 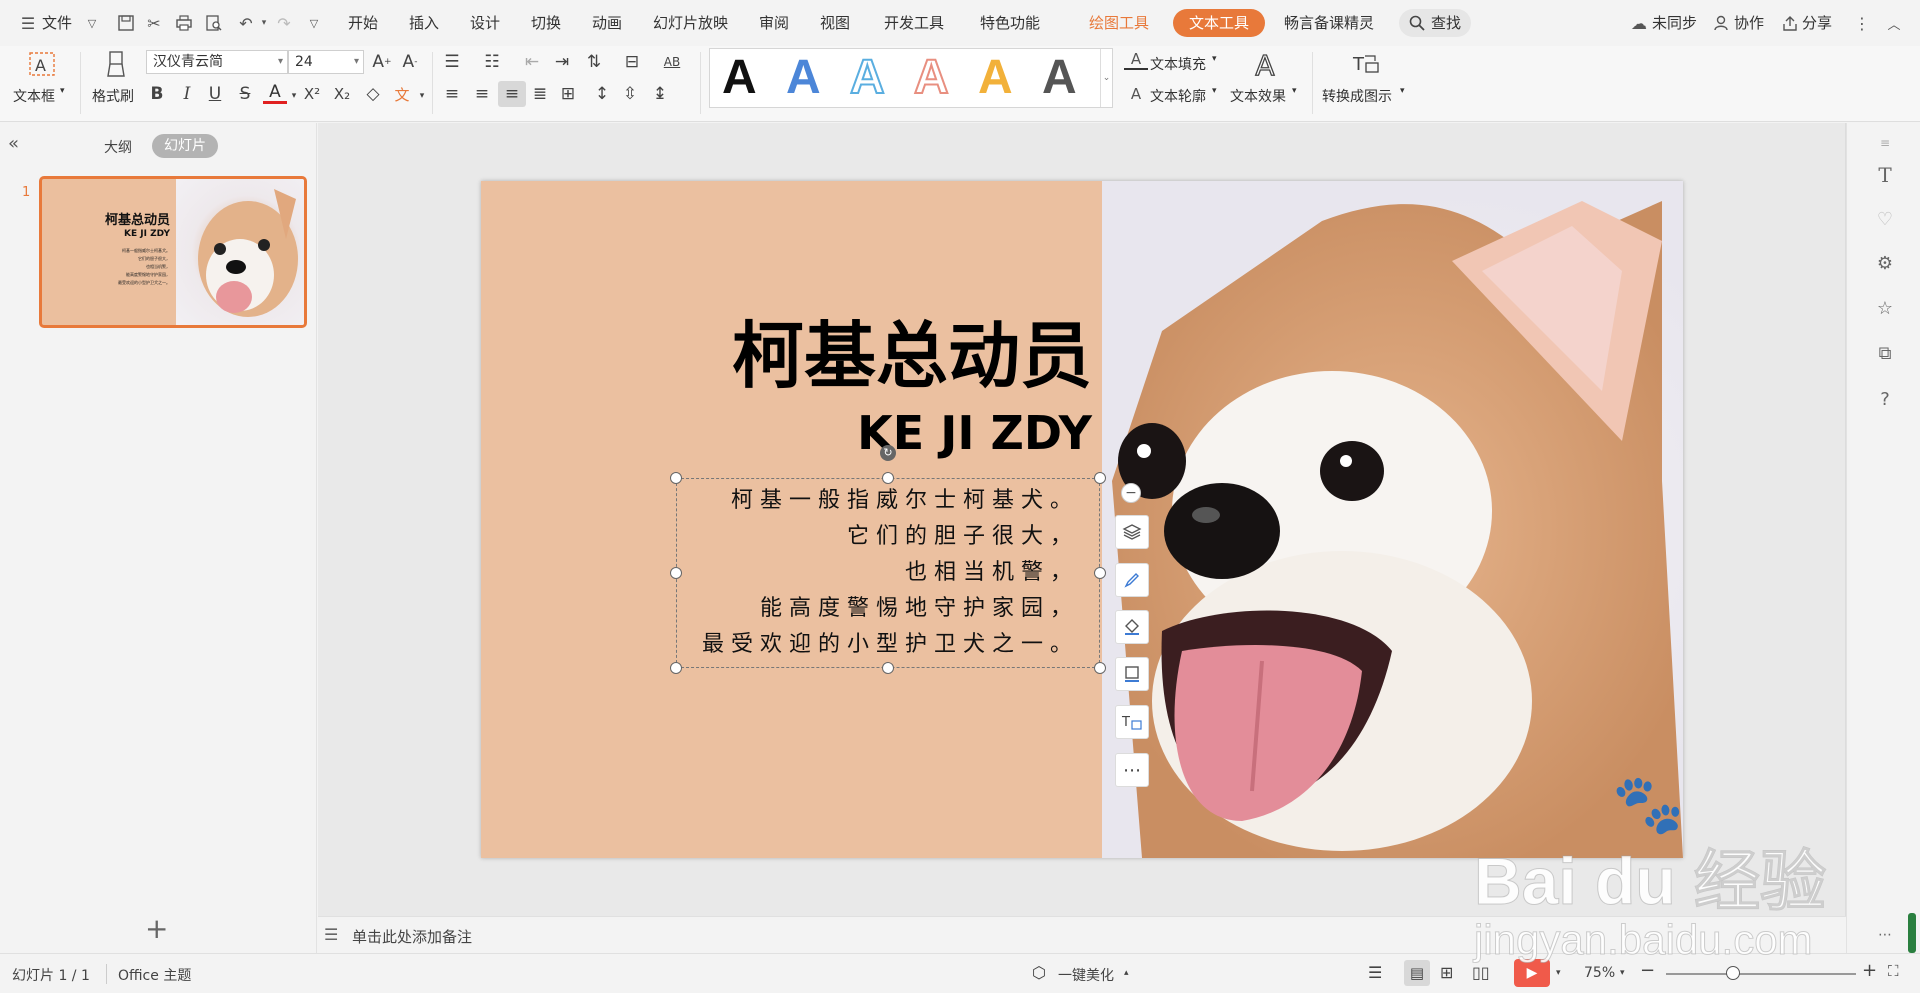 I want to click on style-black-a: A, so click(x=739, y=78).